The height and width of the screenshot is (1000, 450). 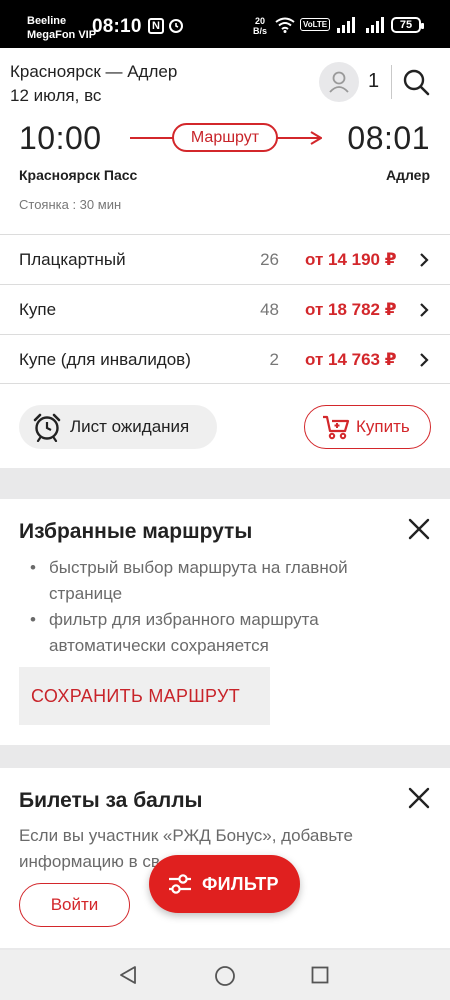 I want to click on route-name: Красноярск — Адлер, so click(x=94, y=71).